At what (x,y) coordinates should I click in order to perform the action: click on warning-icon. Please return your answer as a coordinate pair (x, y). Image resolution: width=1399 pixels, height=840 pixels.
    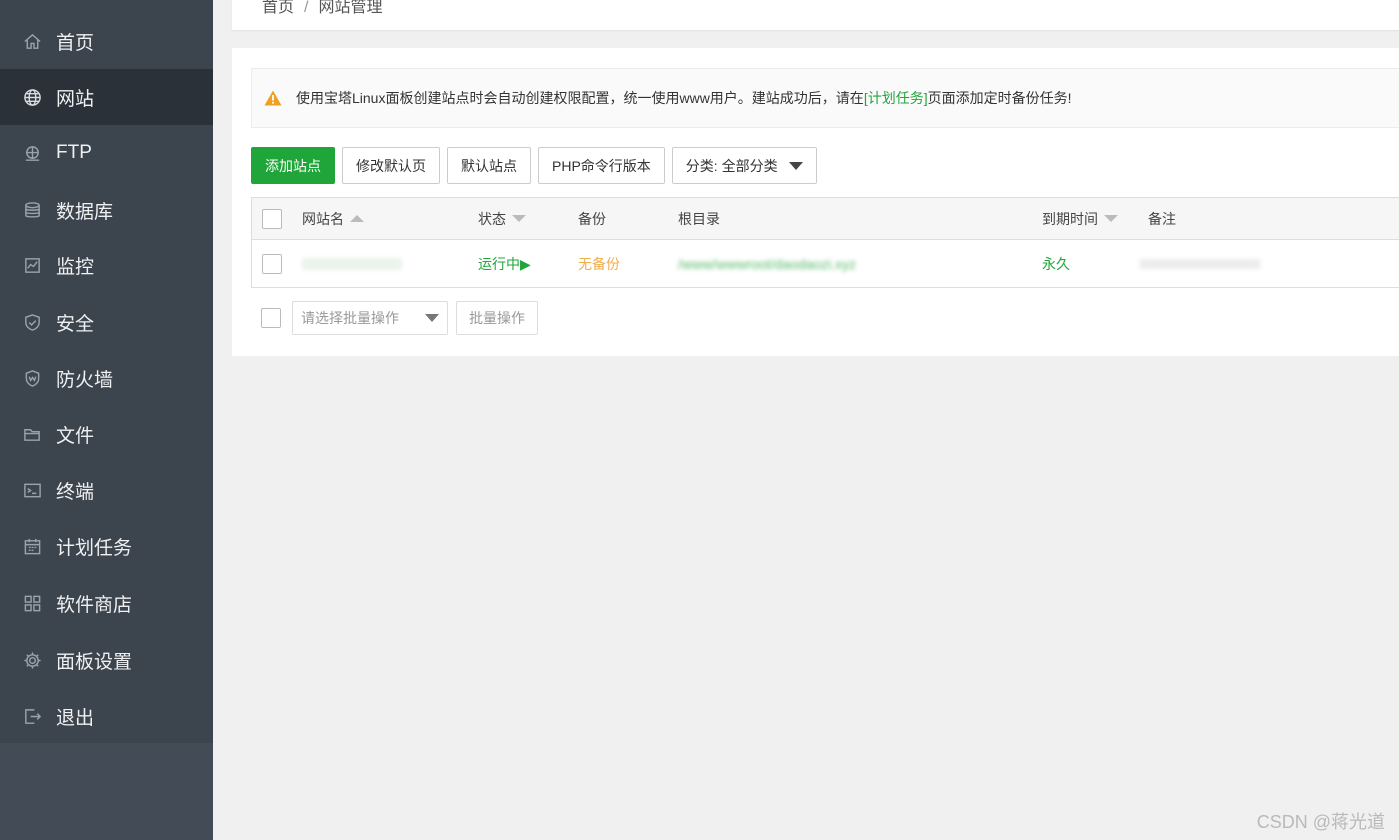
    Looking at the image, I should click on (273, 98).